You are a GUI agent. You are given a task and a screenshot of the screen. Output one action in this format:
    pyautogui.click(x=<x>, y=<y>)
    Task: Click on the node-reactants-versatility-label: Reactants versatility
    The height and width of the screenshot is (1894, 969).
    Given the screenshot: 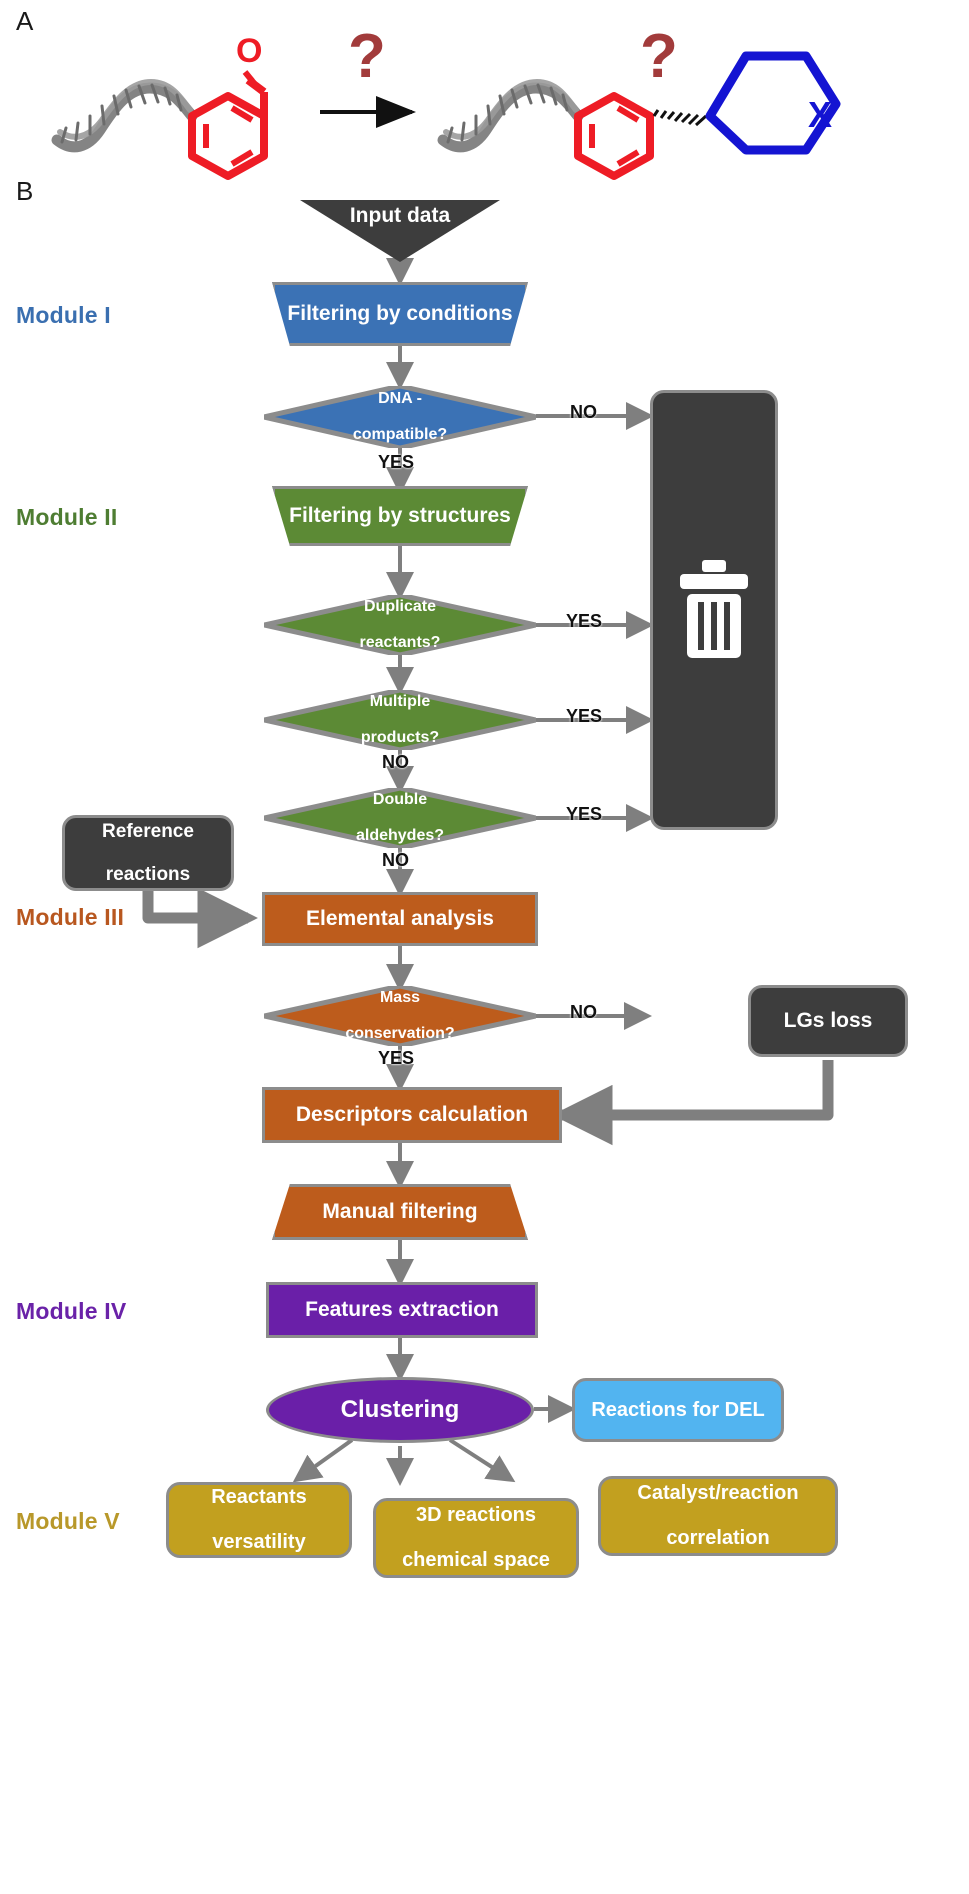 What is the action you would take?
    pyautogui.click(x=259, y=1520)
    